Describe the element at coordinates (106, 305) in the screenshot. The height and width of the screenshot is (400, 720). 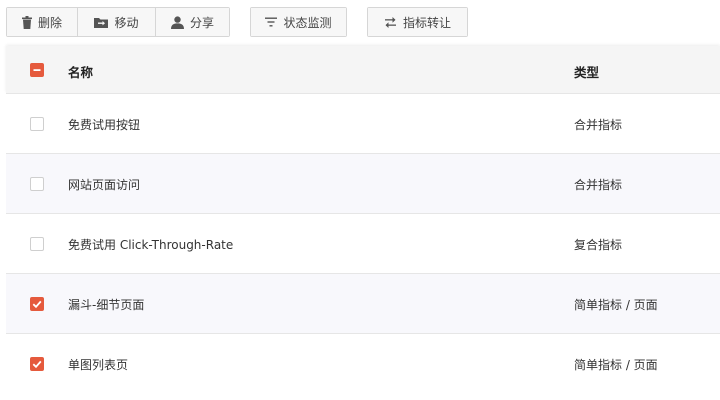
I see `row-name: 漏斗-细节页面` at that location.